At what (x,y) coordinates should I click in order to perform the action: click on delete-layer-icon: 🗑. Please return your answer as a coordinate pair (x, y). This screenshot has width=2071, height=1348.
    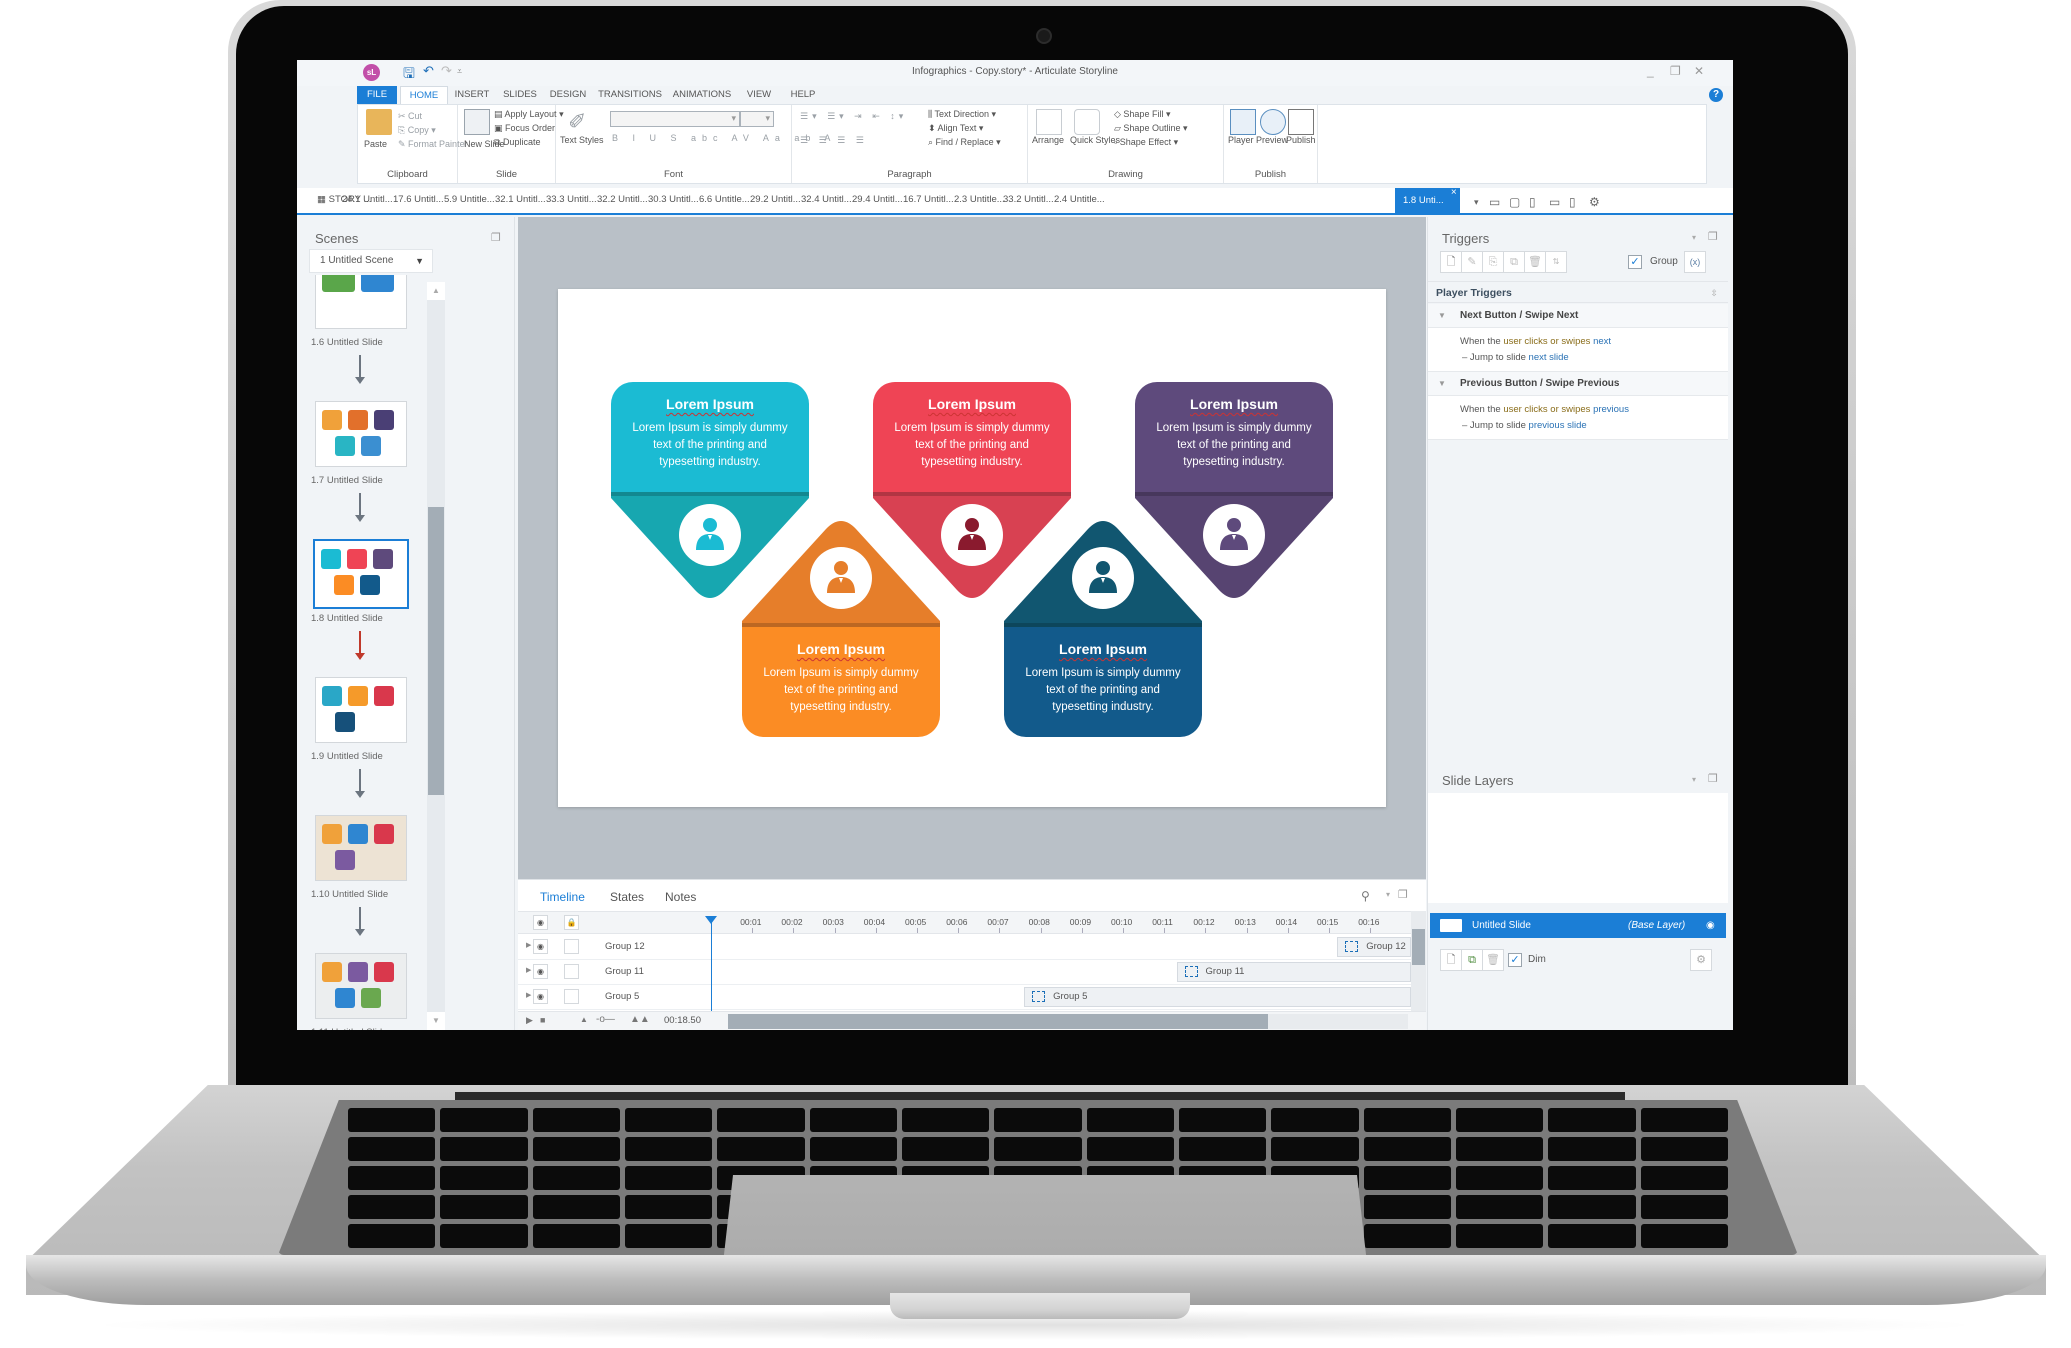
    Looking at the image, I should click on (1493, 960).